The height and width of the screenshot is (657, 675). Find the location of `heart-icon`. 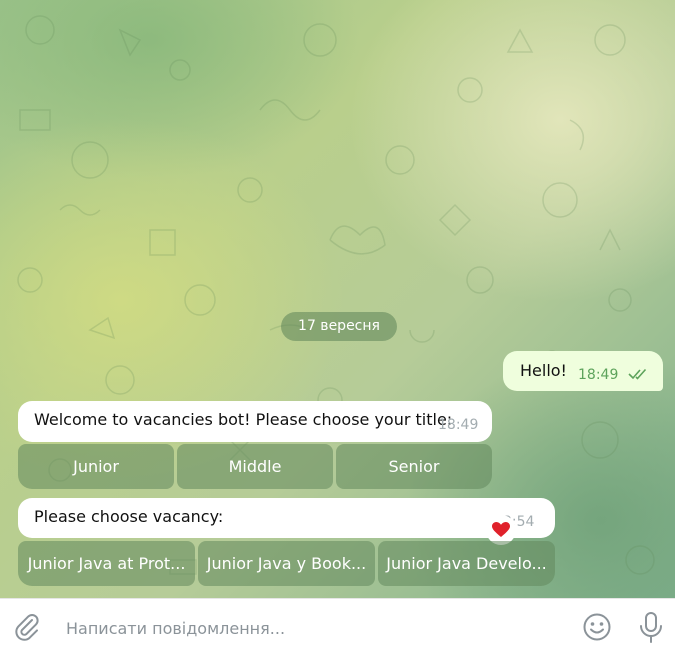

heart-icon is located at coordinates (501, 529).